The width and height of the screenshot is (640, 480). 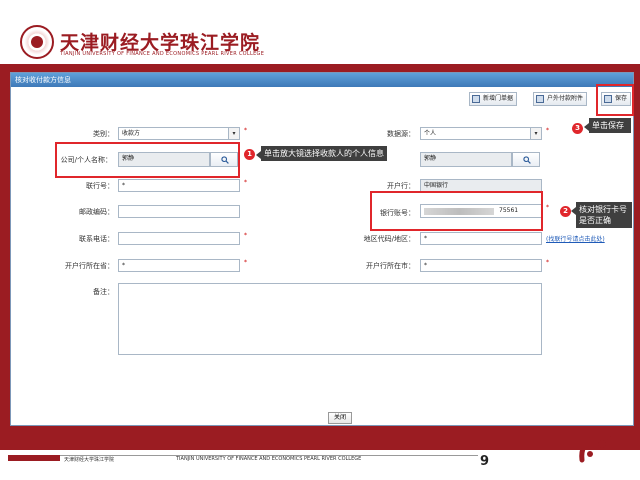 What do you see at coordinates (103, 134) in the screenshot?
I see `type-label: 类别：` at bounding box center [103, 134].